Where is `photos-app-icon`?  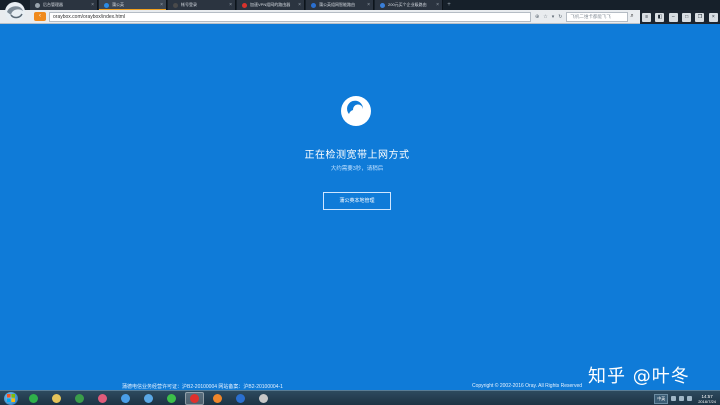 photos-app-icon is located at coordinates (102, 398).